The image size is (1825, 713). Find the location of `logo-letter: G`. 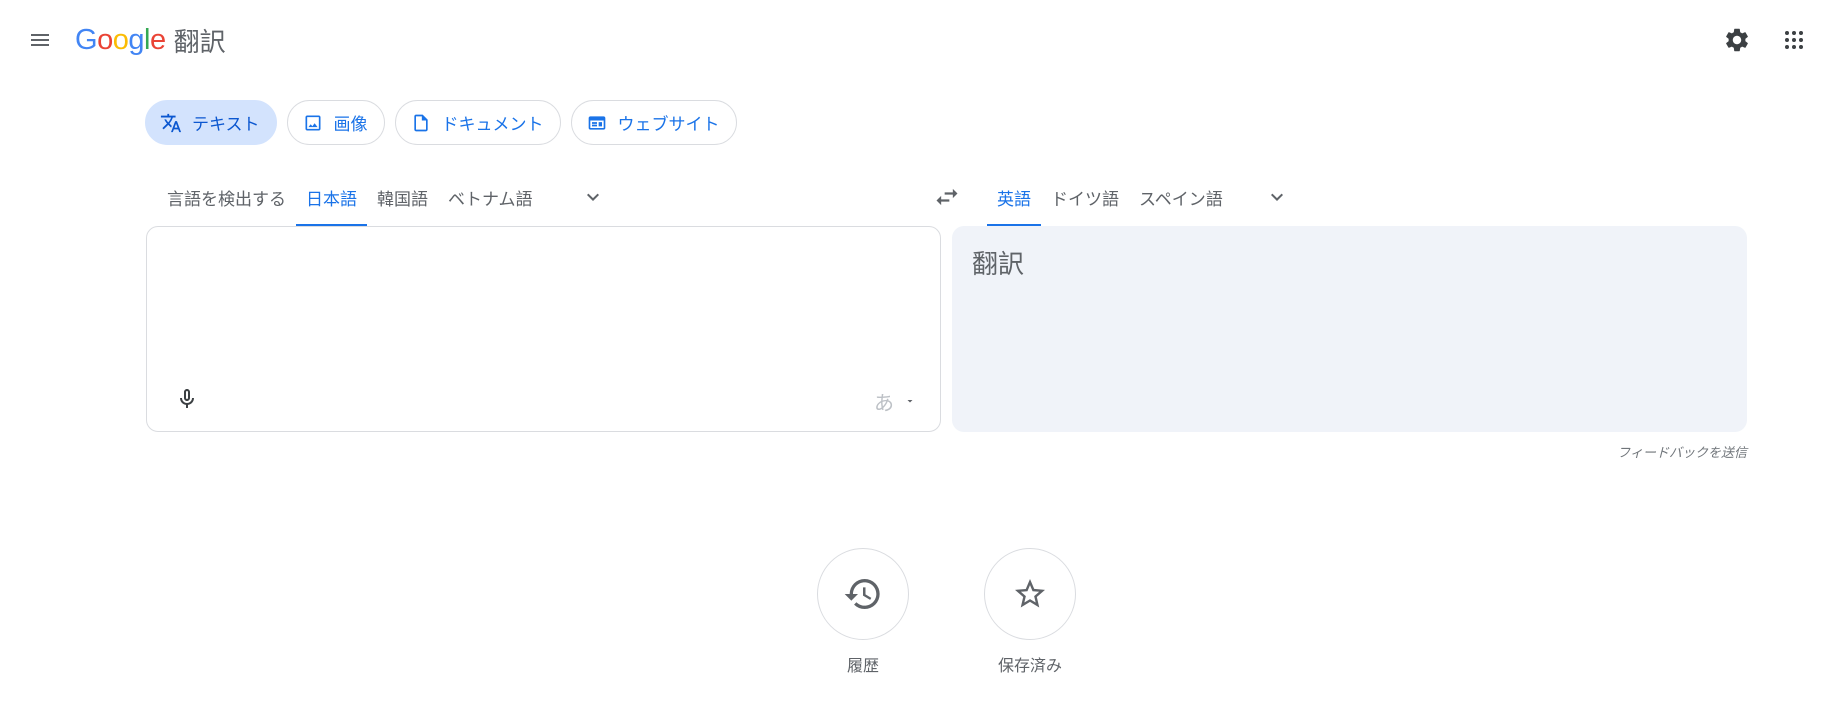

logo-letter: G is located at coordinates (86, 39).